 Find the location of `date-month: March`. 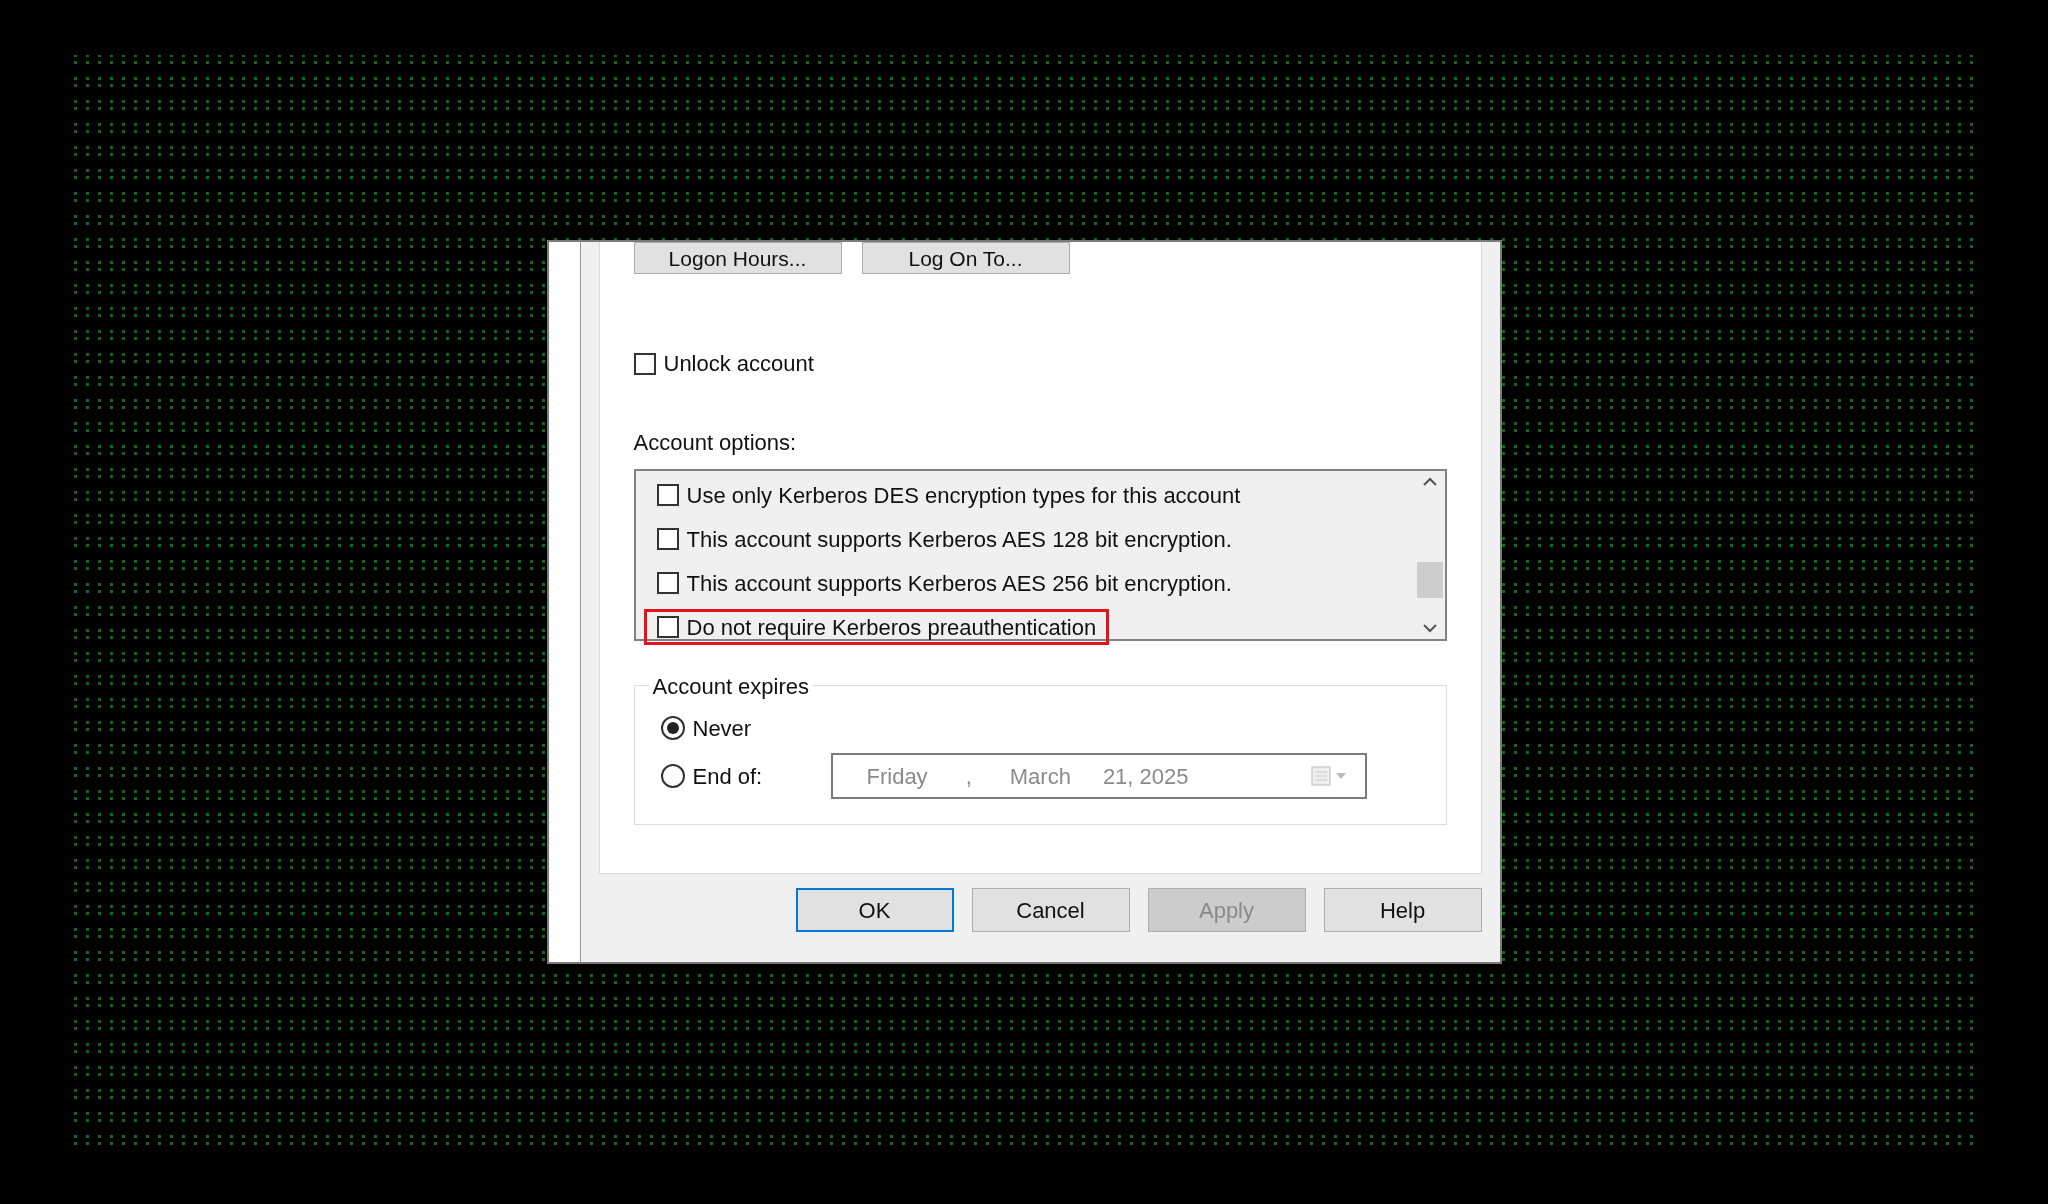

date-month: March is located at coordinates (1040, 776).